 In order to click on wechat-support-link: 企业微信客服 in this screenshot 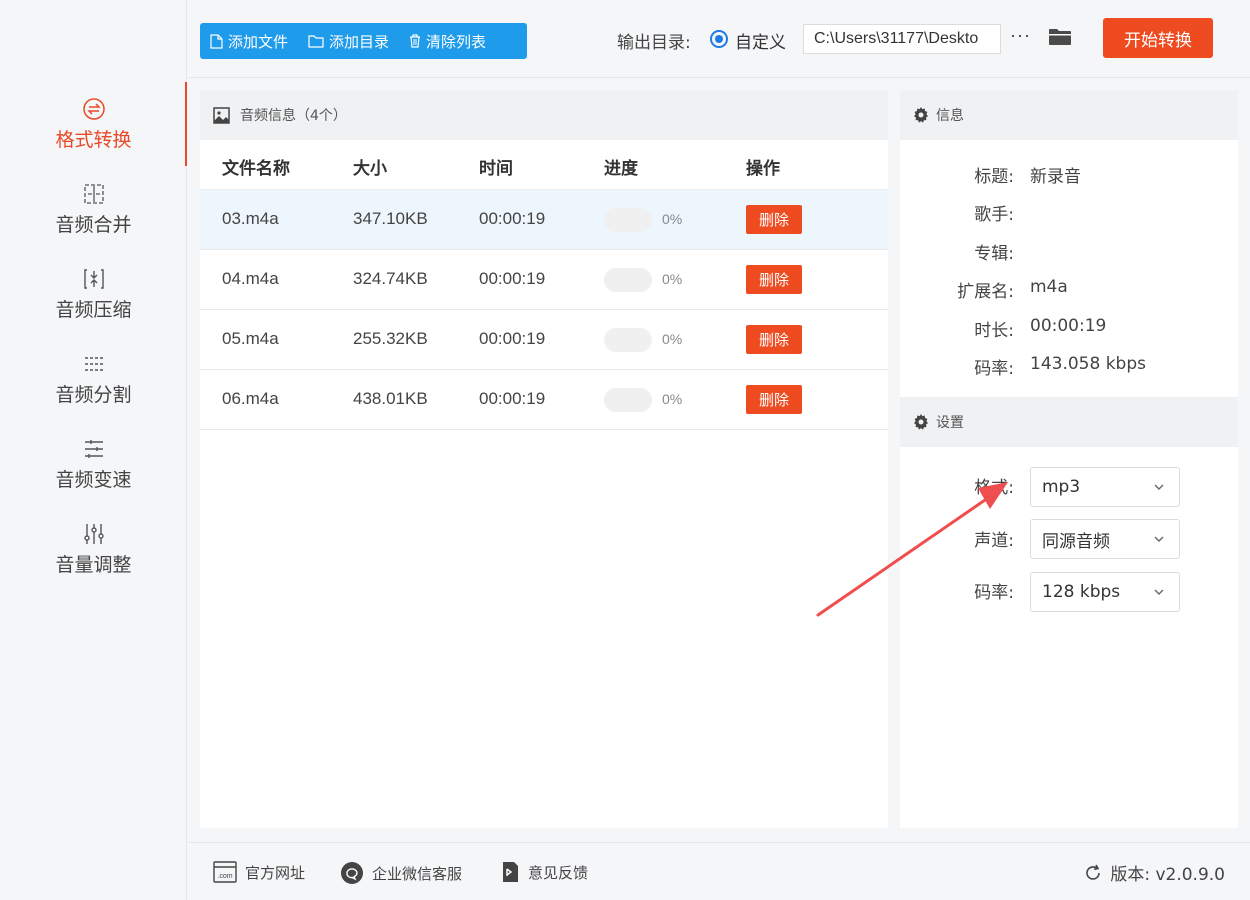, I will do `click(401, 873)`.